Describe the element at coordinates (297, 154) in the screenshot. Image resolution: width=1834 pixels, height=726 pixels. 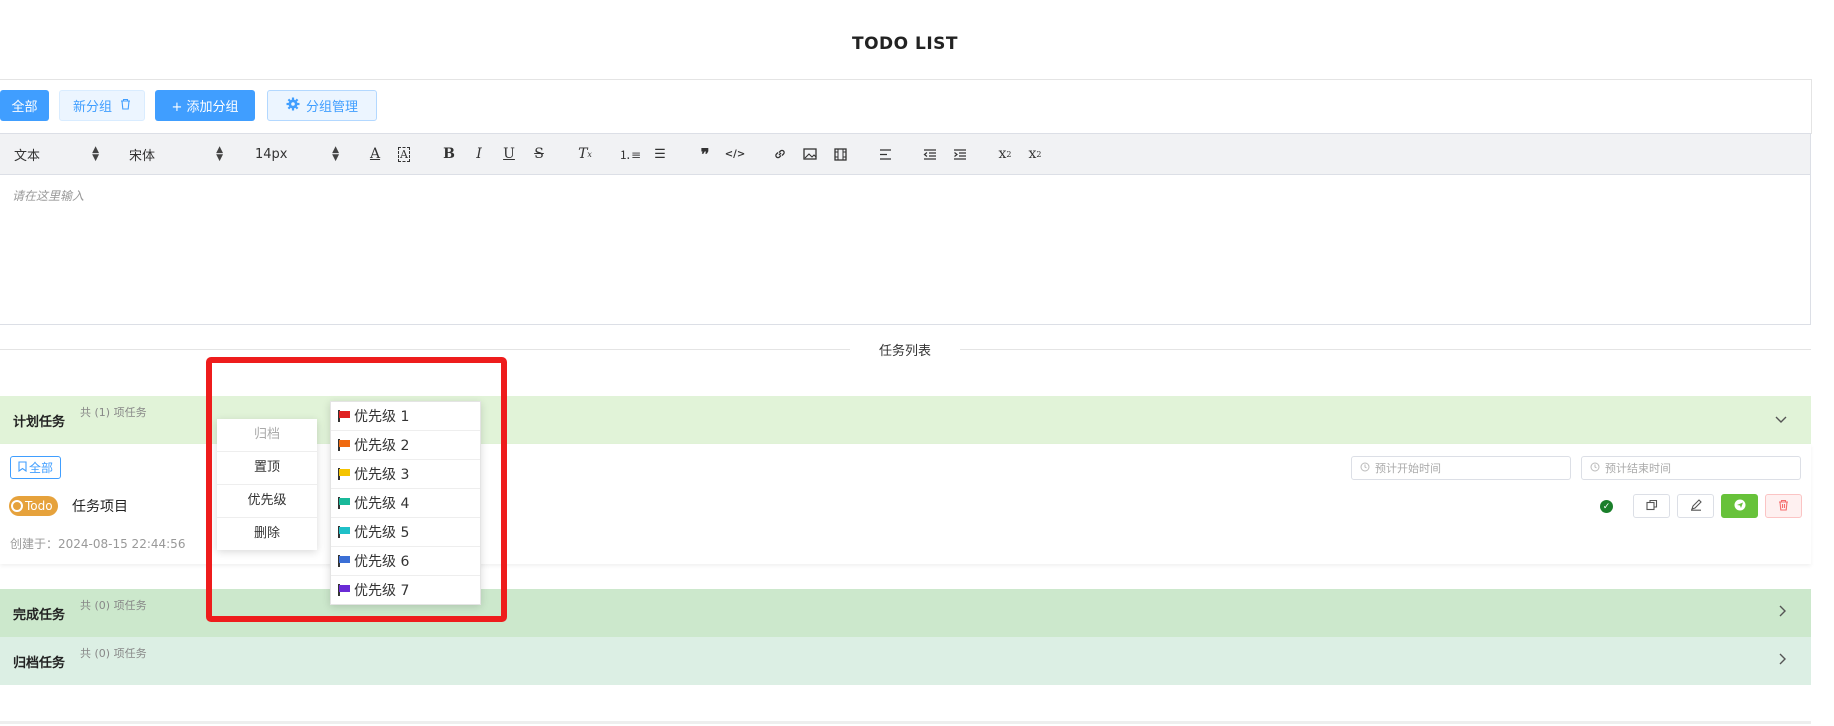
I see `font-size-select: 14px ▲ ▼` at that location.